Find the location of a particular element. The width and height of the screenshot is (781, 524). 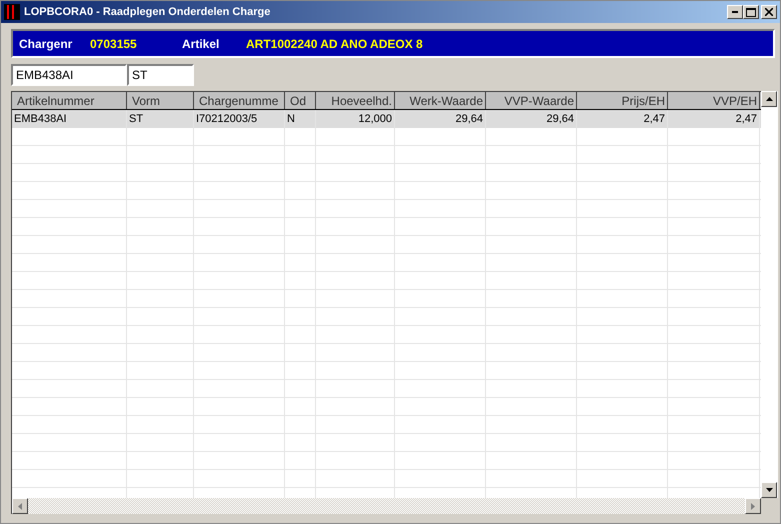

column-header: VVP-Waarde is located at coordinates (531, 100).